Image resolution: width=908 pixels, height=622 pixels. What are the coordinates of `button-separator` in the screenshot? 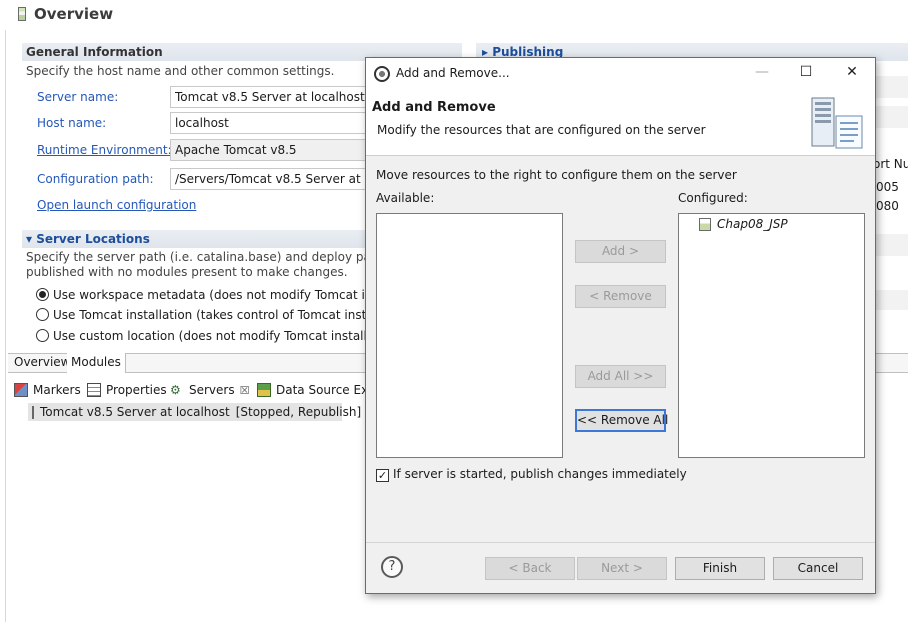 It's located at (620, 542).